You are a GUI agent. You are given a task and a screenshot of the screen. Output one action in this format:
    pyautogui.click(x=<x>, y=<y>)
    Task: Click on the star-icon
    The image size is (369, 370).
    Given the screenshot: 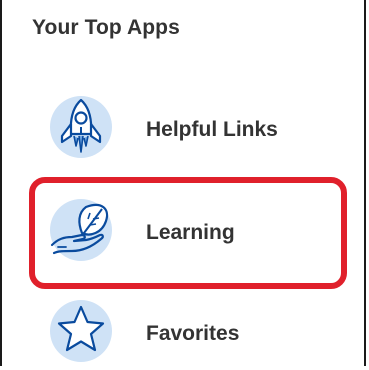 What is the action you would take?
    pyautogui.click(x=81, y=331)
    